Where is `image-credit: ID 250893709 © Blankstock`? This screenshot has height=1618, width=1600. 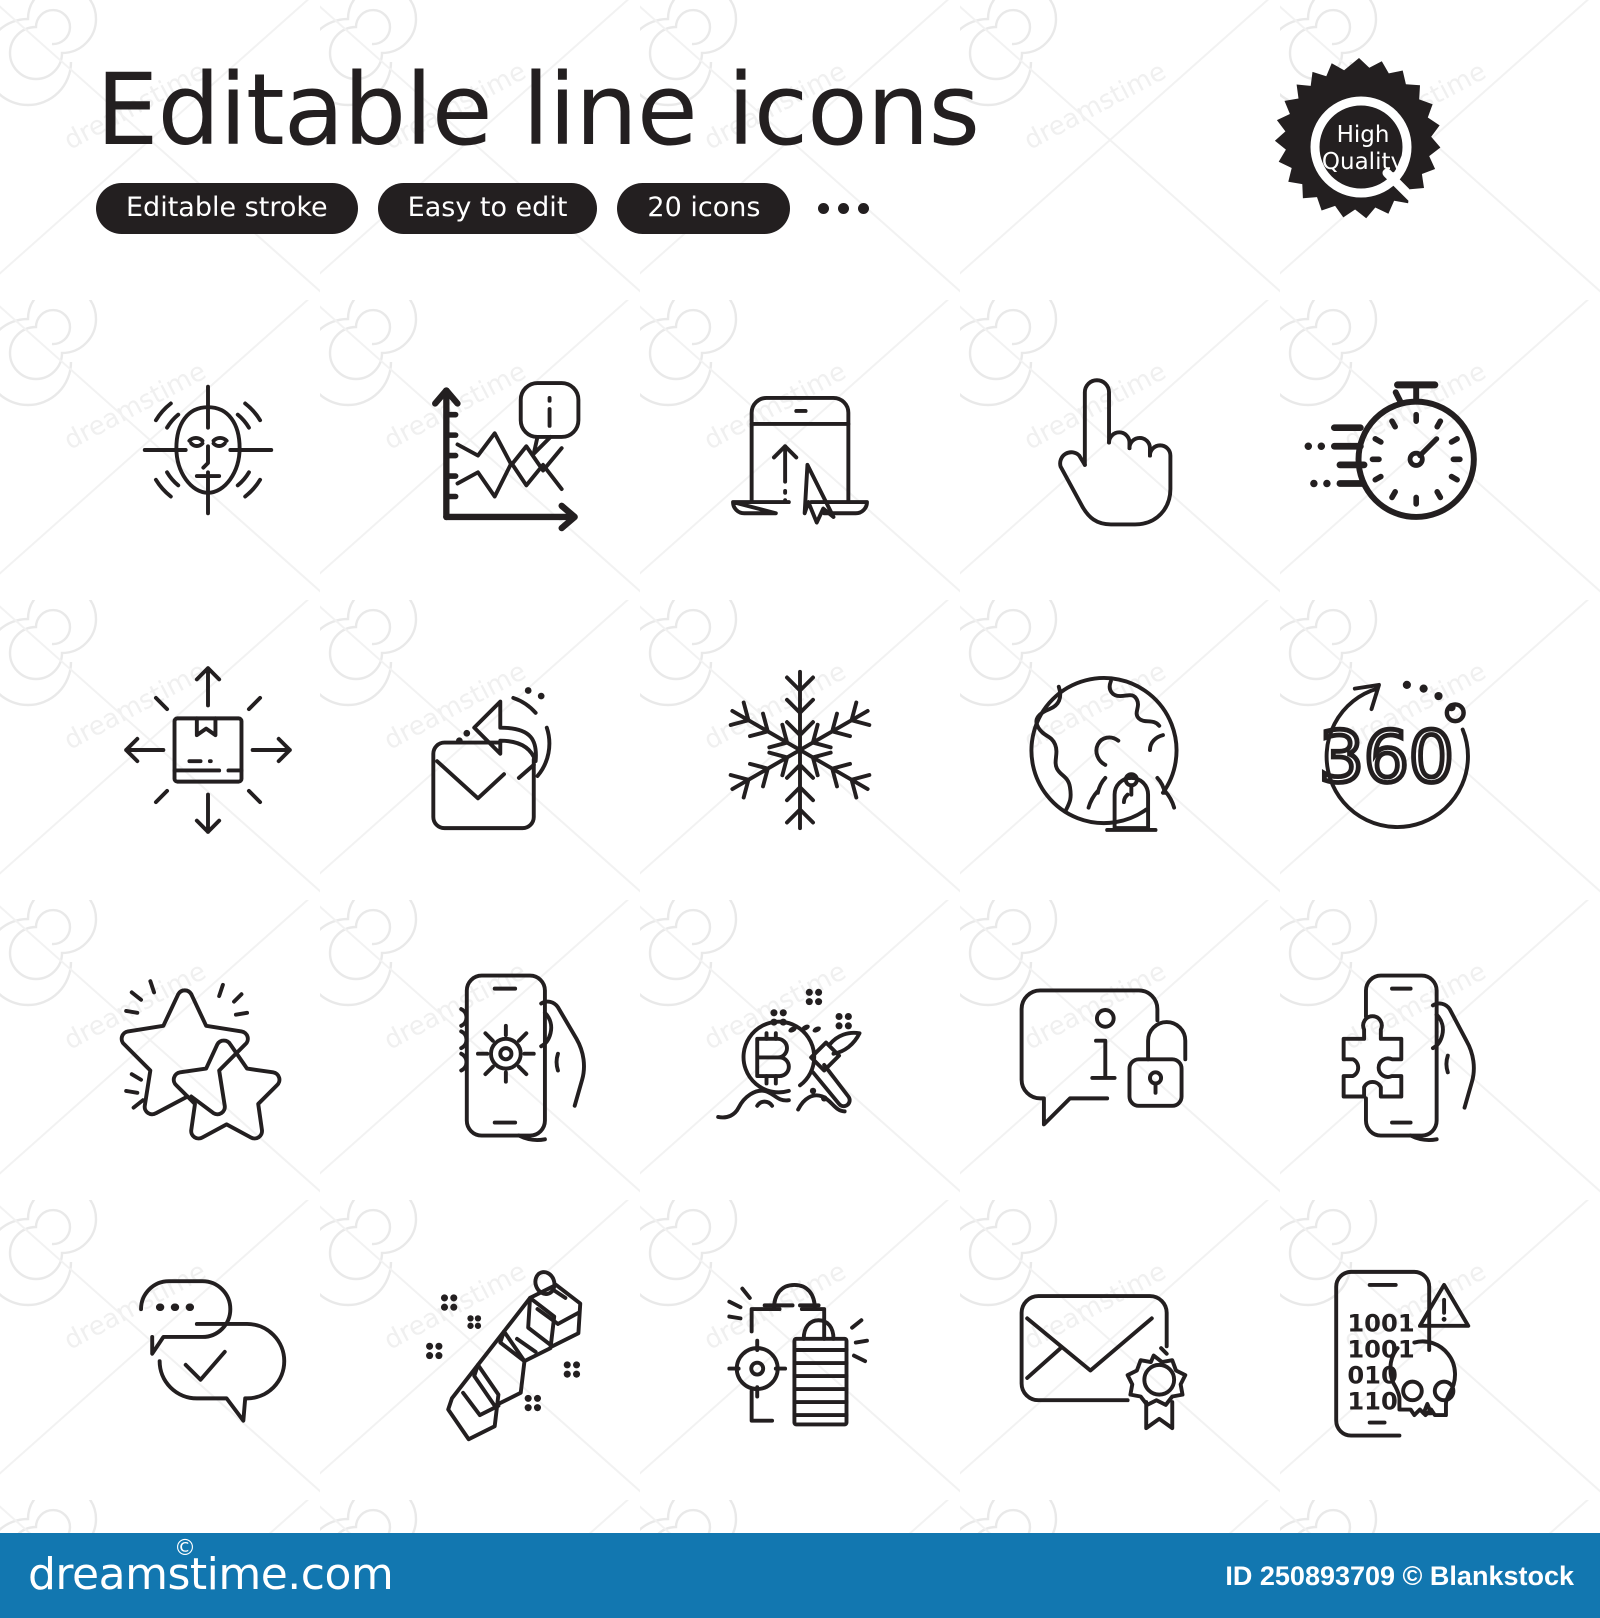
image-credit: ID 250893709 © Blankstock is located at coordinates (1399, 1576).